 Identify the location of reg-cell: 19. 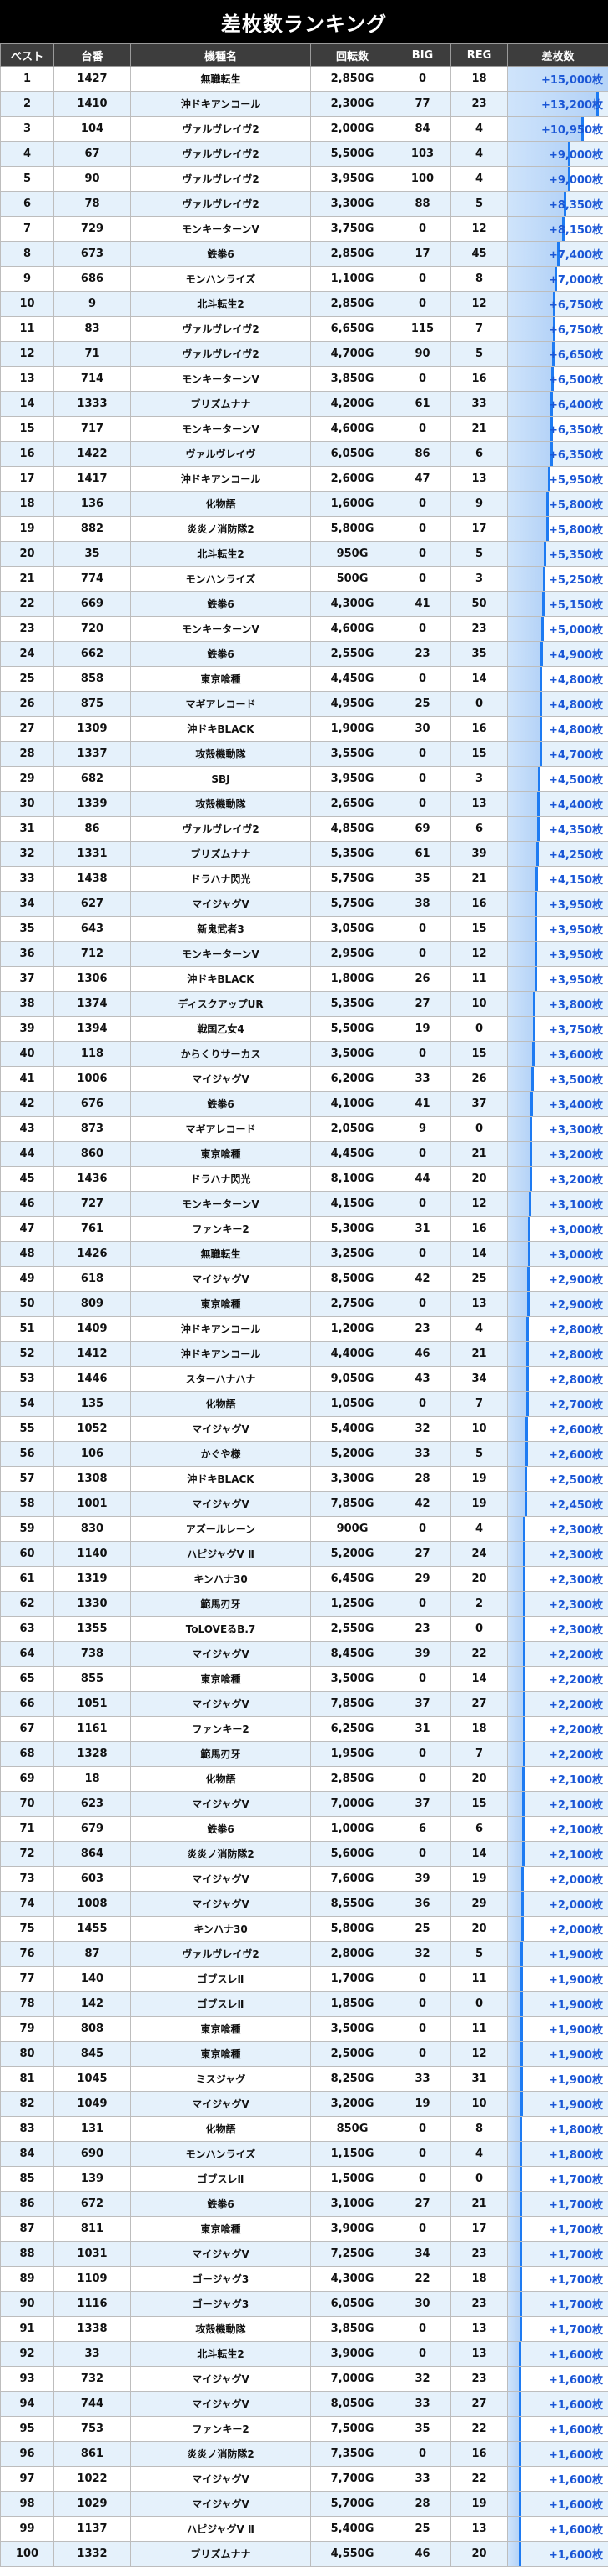
(479, 1504).